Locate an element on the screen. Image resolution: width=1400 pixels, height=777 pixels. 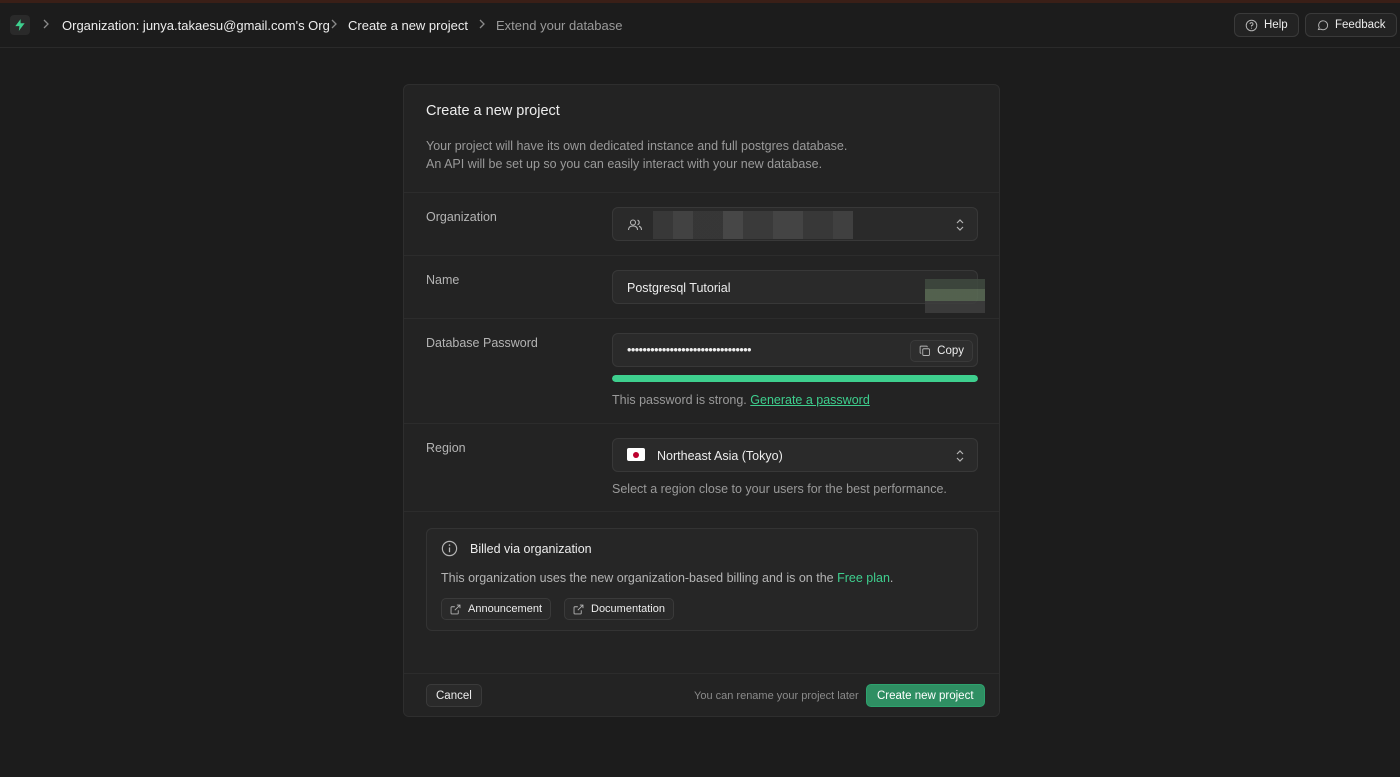
feedback-button: Feedback is located at coordinates (1351, 25).